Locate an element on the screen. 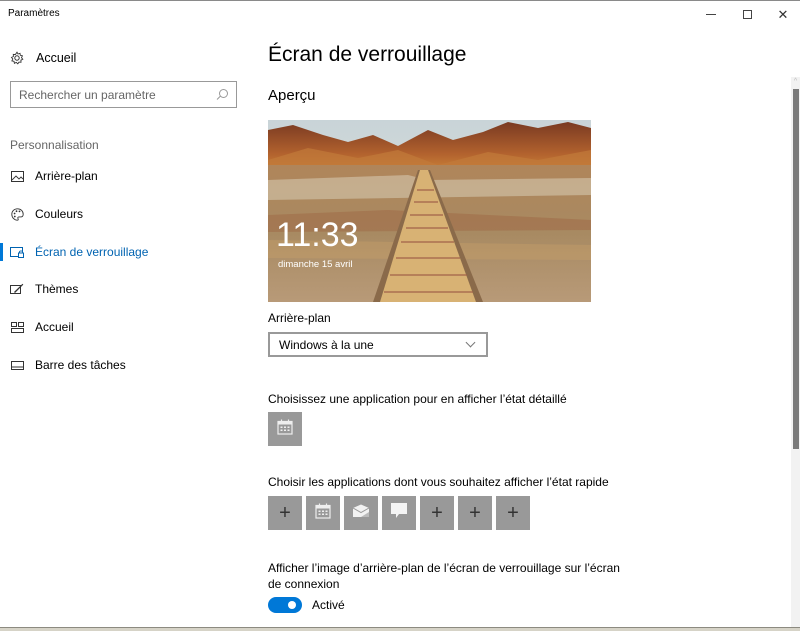 The width and height of the screenshot is (800, 631). sidebar-home: Accueil is located at coordinates (43, 58).